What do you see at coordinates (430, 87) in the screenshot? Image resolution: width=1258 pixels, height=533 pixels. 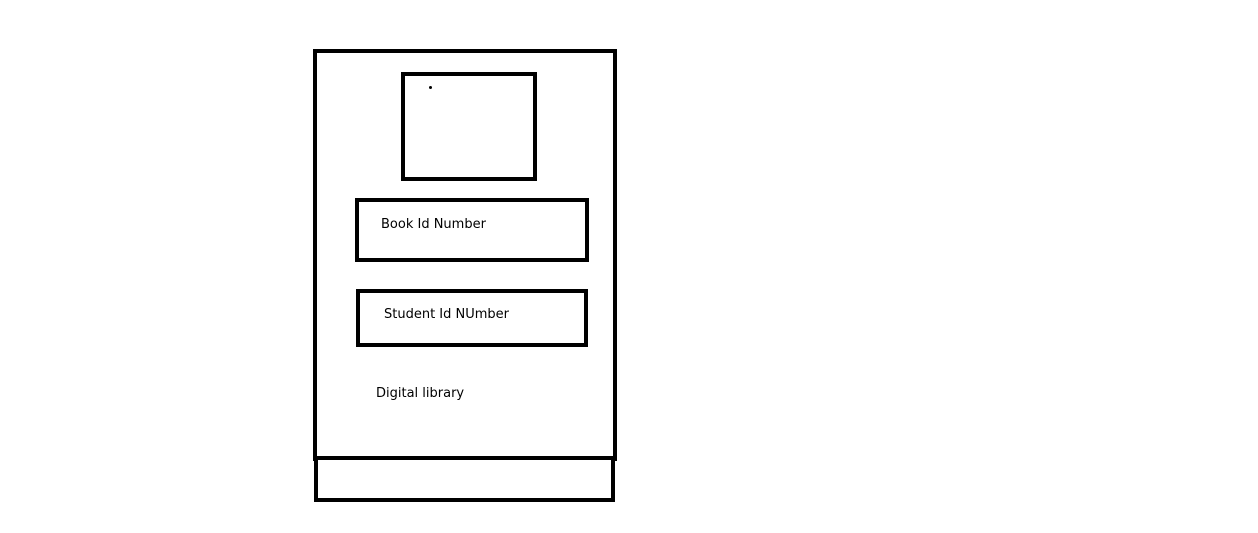 I see `image-dot` at bounding box center [430, 87].